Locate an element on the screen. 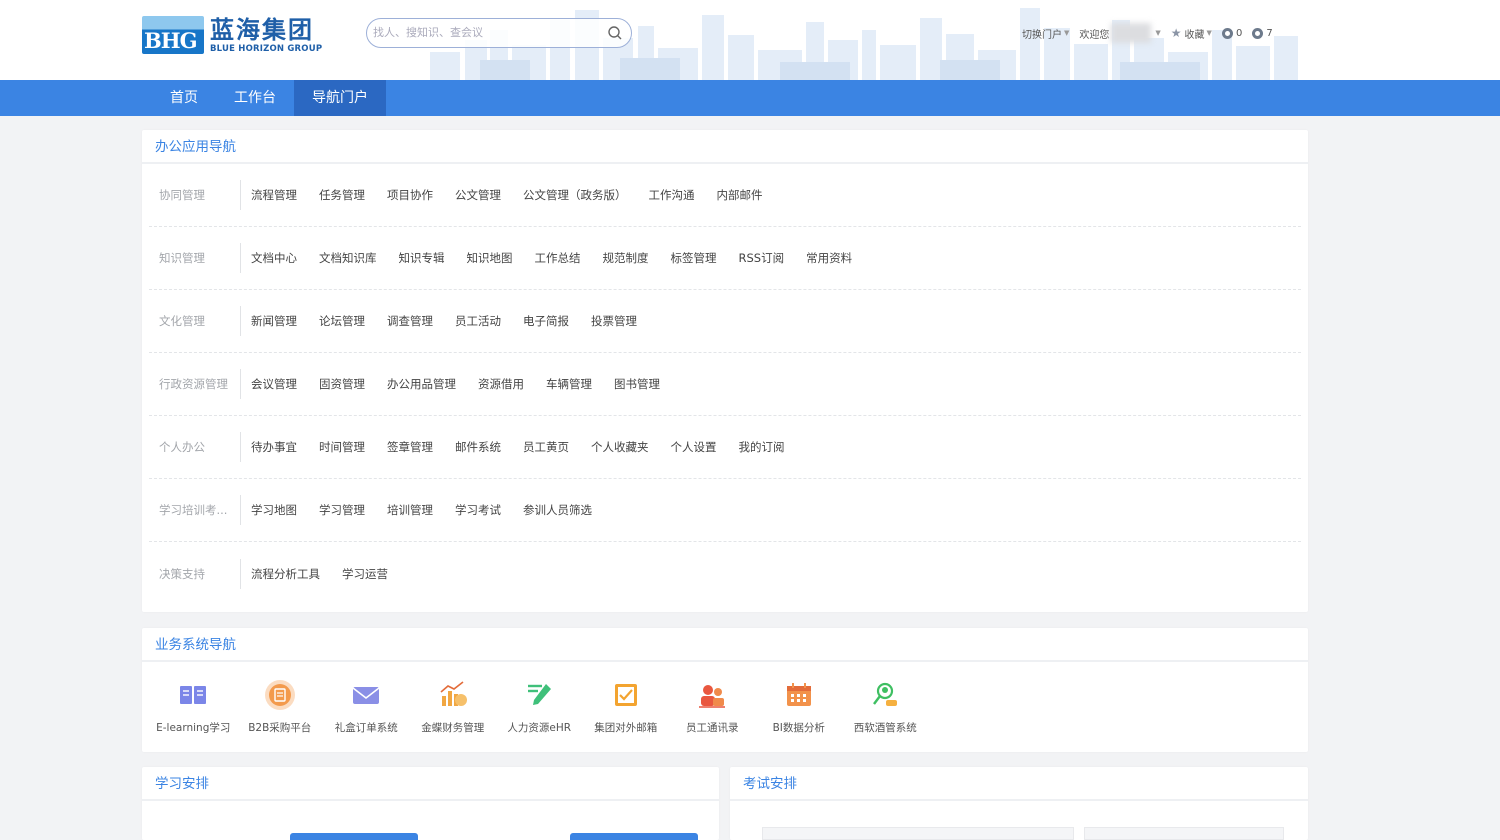 The height and width of the screenshot is (840, 1500). search-input is located at coordinates (486, 33).